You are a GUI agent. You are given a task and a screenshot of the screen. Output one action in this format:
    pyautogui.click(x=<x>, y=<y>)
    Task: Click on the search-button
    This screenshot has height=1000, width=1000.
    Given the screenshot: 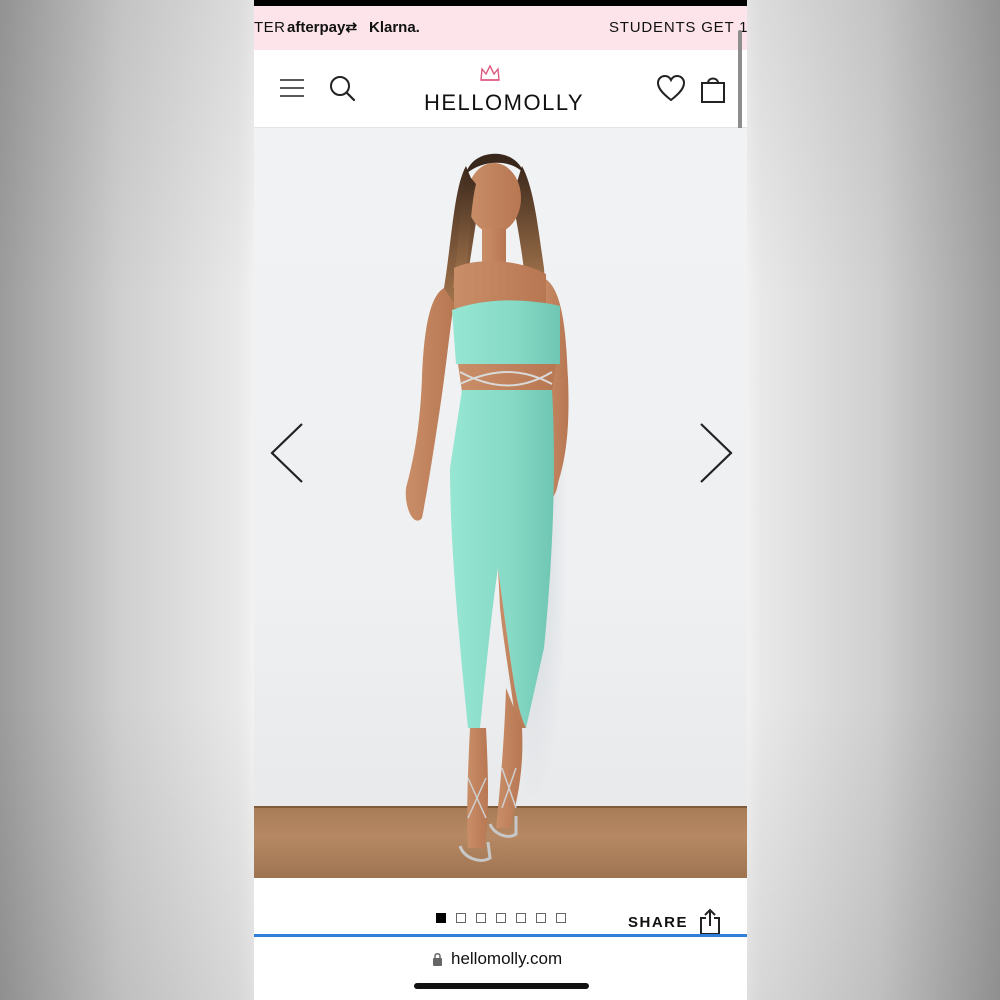 What is the action you would take?
    pyautogui.click(x=343, y=89)
    